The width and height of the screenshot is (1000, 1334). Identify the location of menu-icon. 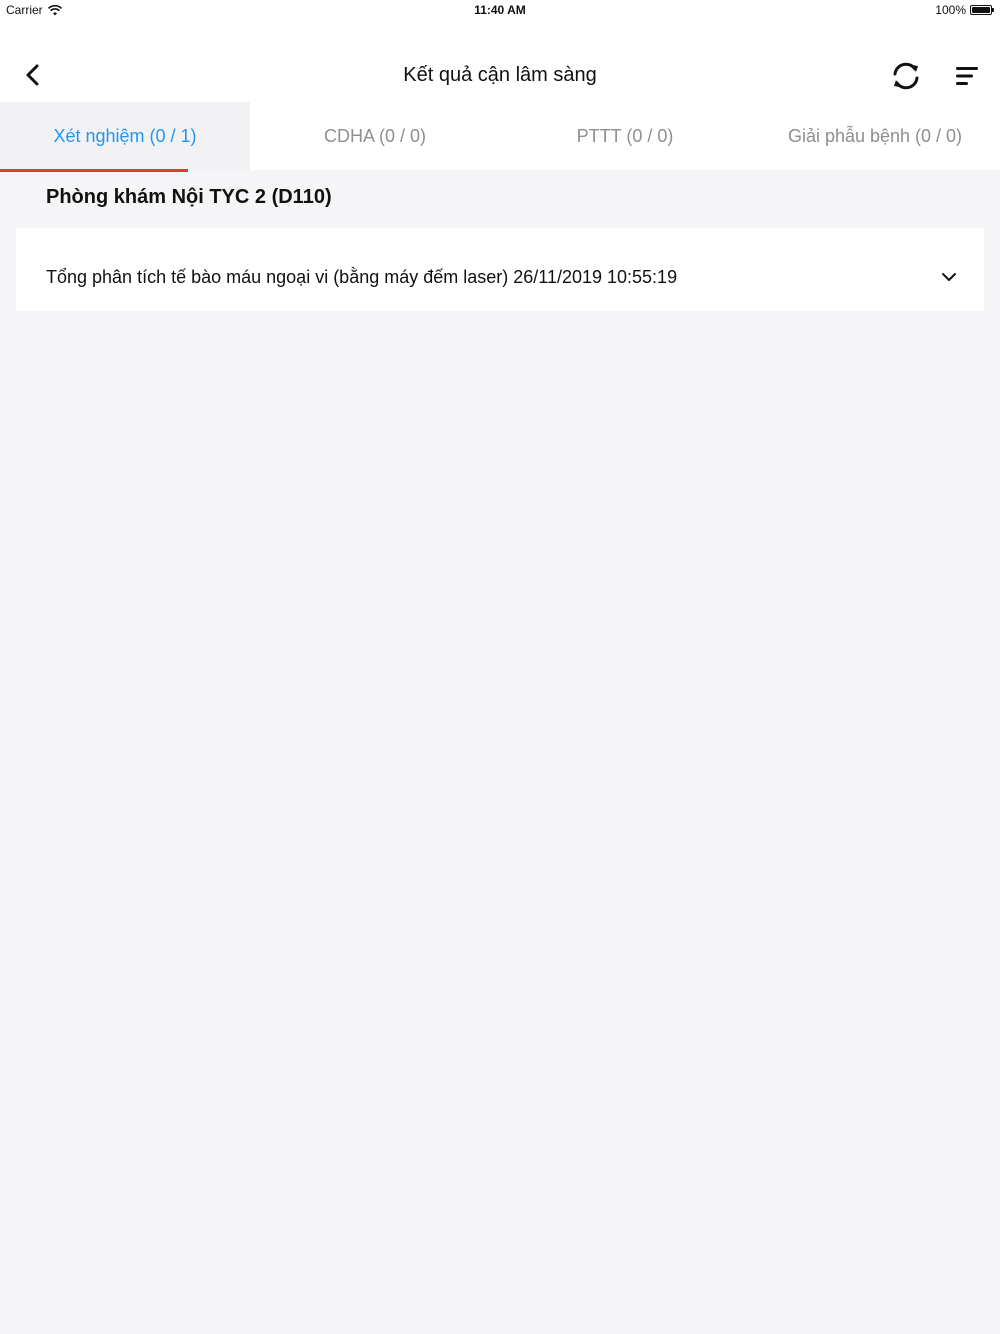
(966, 76).